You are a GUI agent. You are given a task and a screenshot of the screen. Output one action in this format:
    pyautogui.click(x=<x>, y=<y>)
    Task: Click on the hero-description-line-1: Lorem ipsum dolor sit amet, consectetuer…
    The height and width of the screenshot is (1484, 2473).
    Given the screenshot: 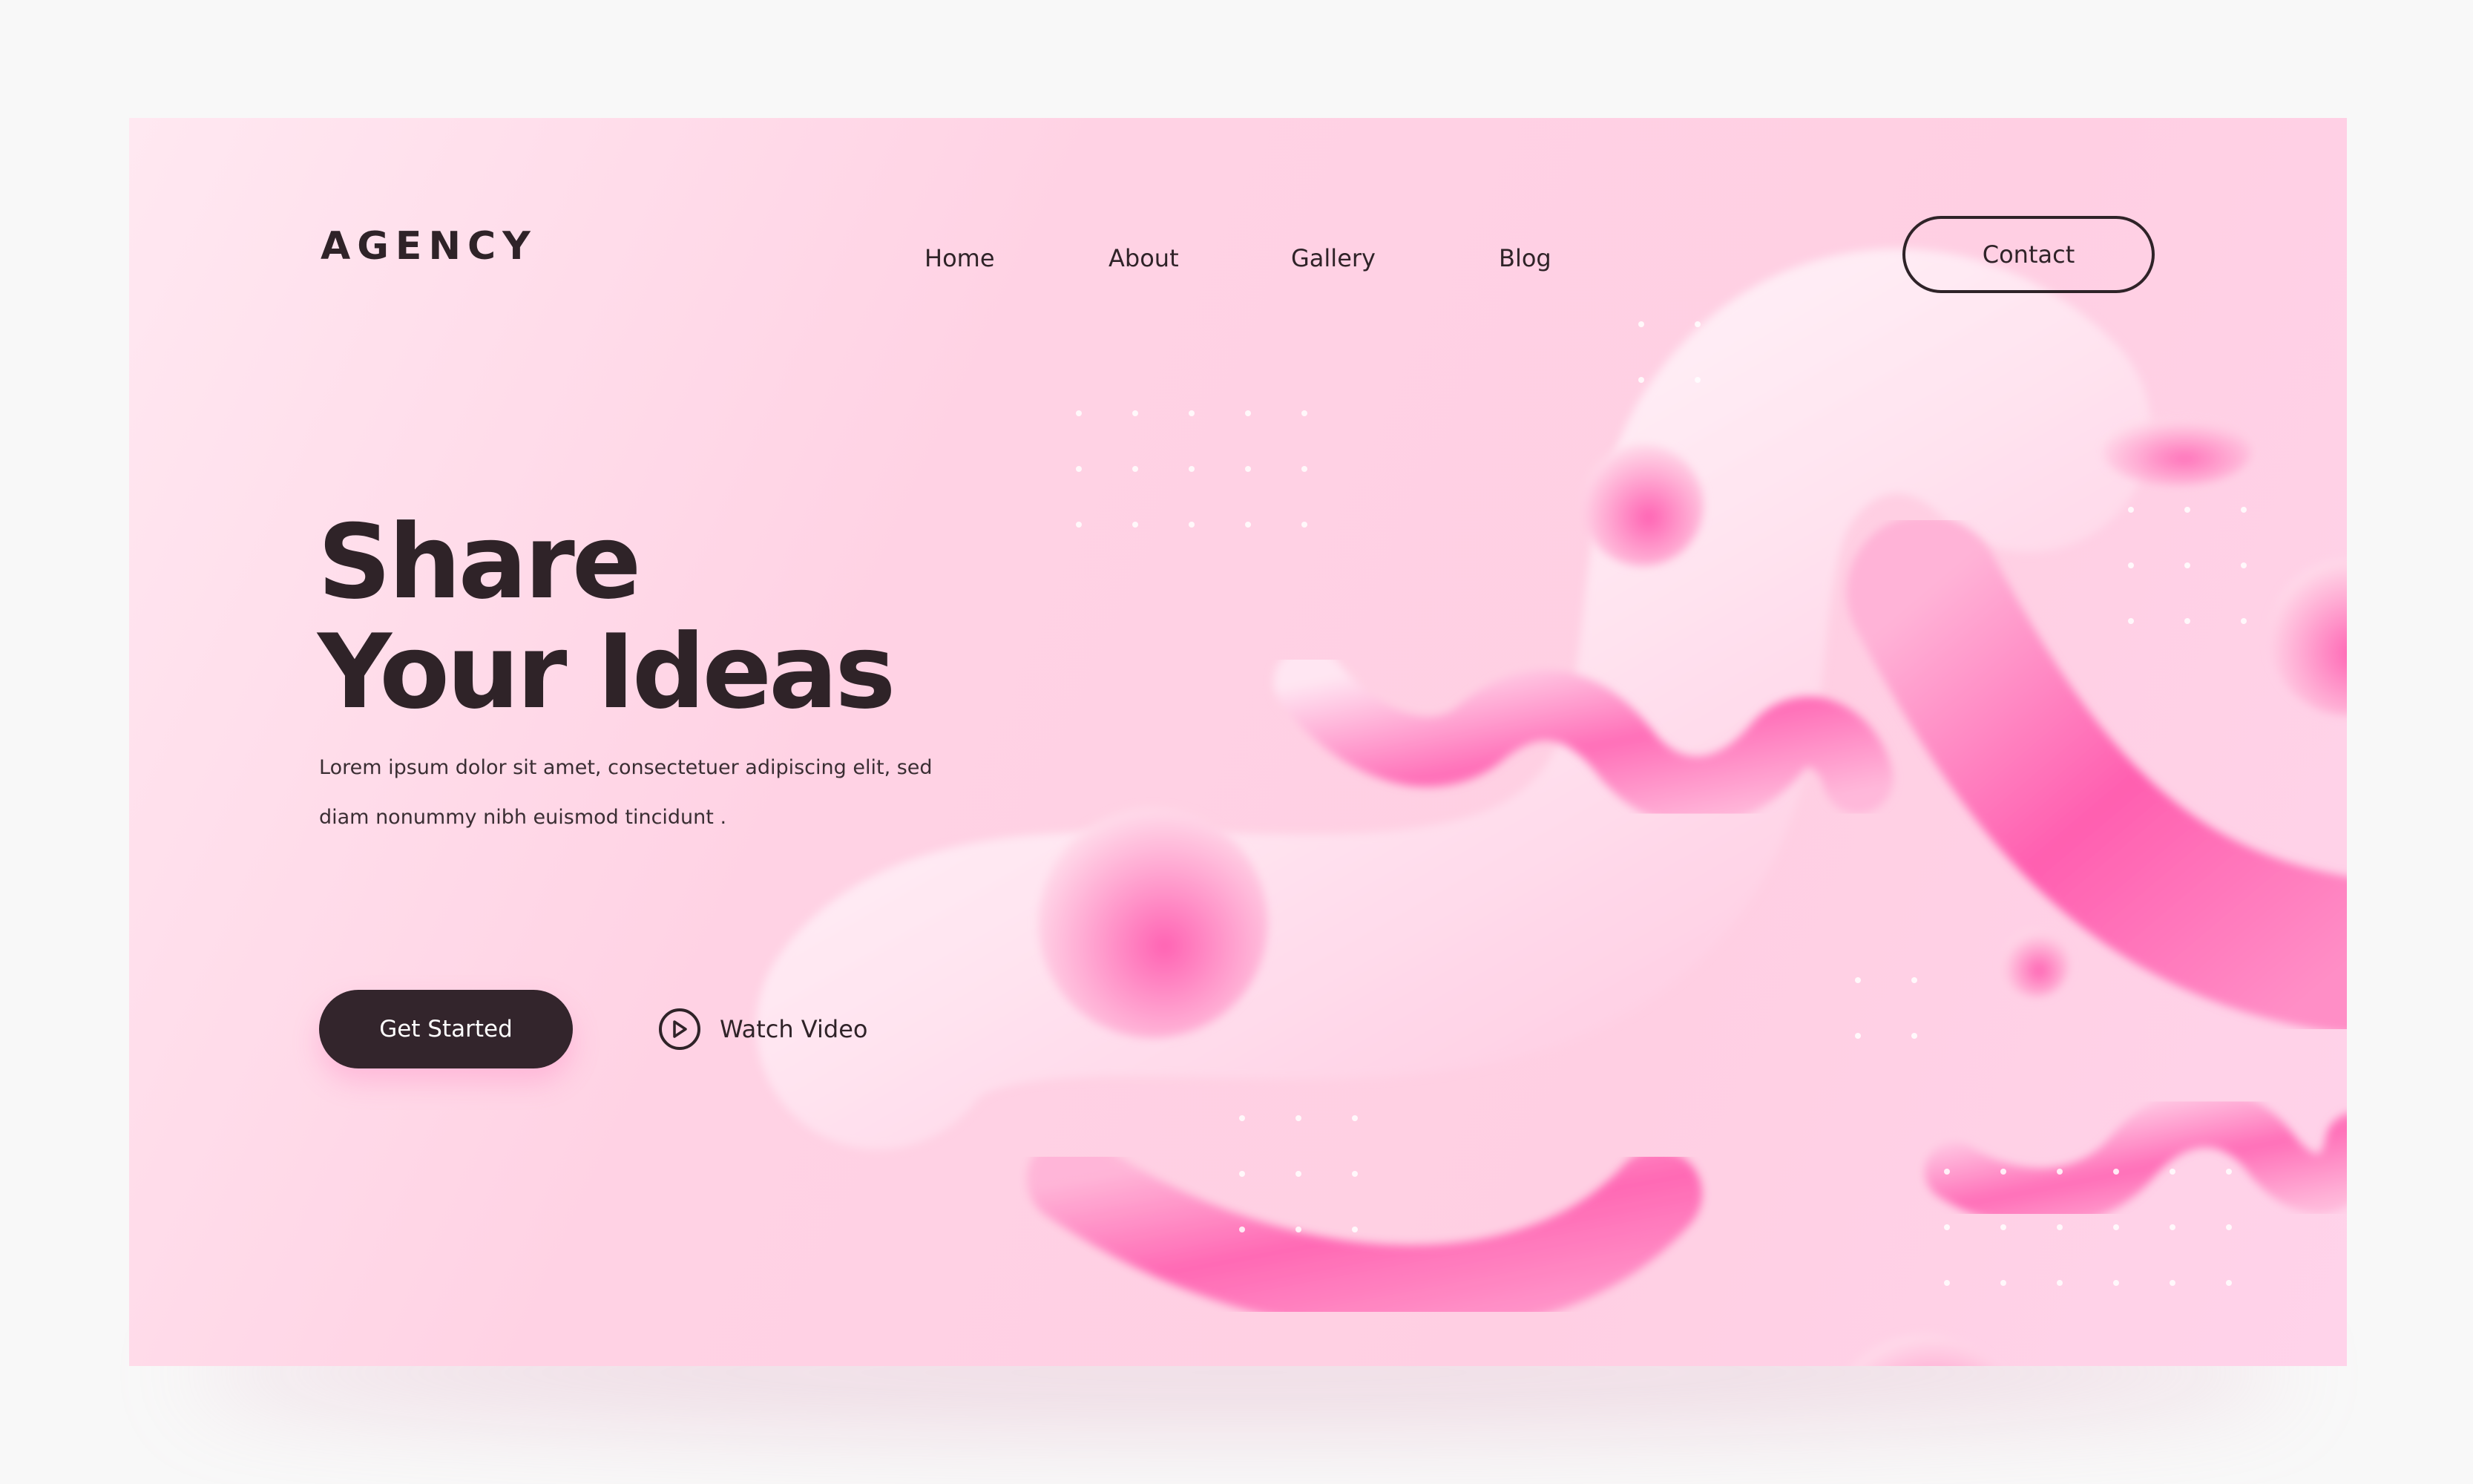 What is the action you would take?
    pyautogui.click(x=626, y=767)
    